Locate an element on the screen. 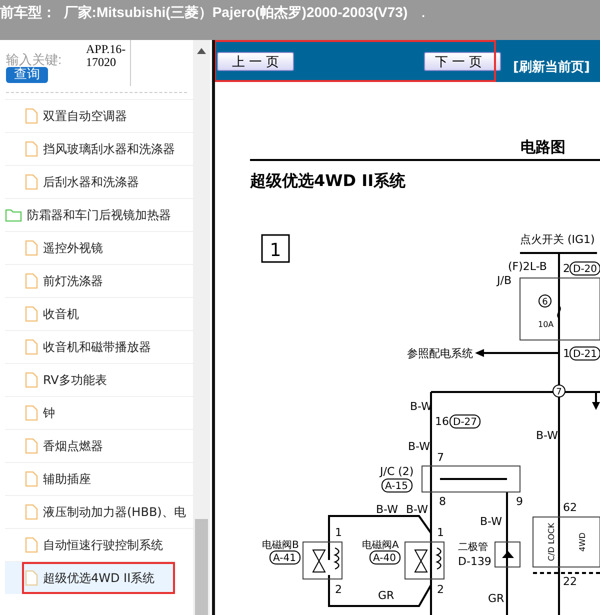  item-label: 挡风玻璃刮水器和洗涤器 is located at coordinates (109, 149).